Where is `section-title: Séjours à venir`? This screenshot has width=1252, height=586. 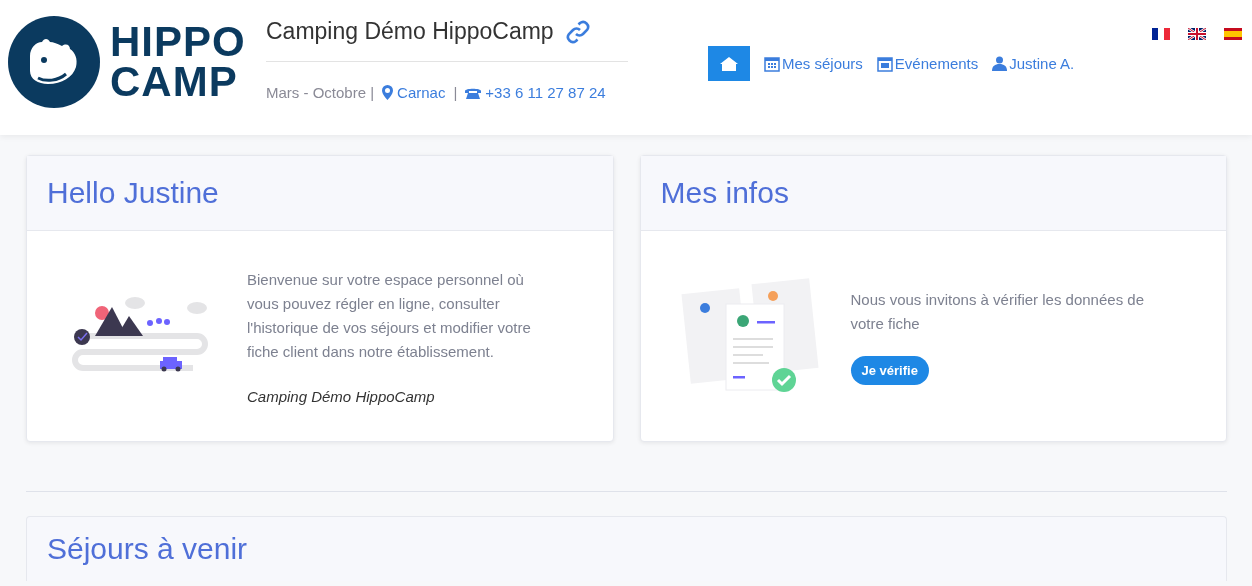
section-title: Séjours à venir is located at coordinates (147, 549).